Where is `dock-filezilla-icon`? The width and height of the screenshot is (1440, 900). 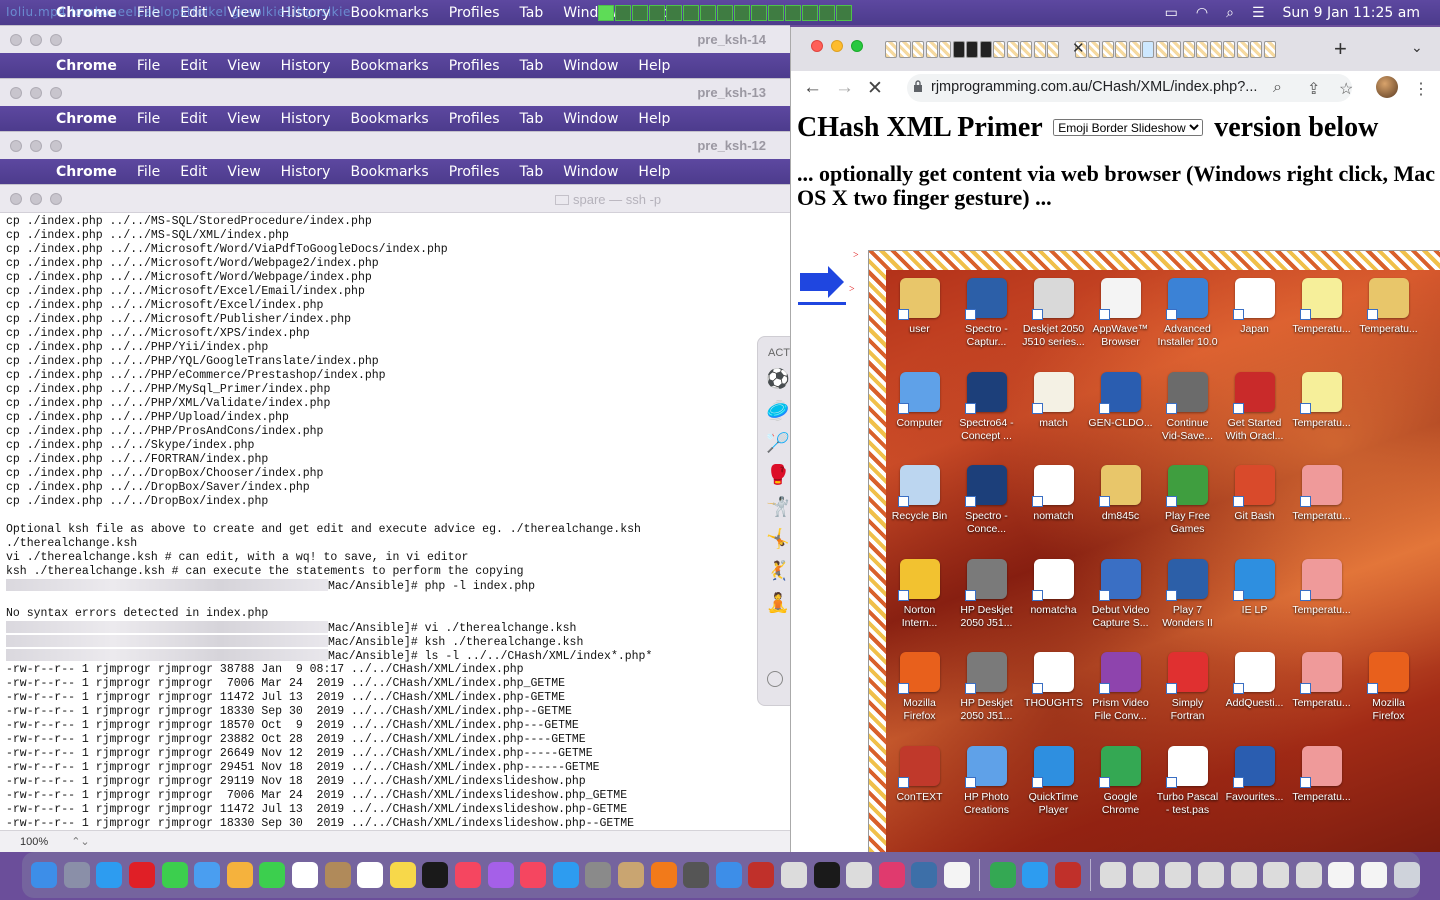 dock-filezilla-icon is located at coordinates (761, 875).